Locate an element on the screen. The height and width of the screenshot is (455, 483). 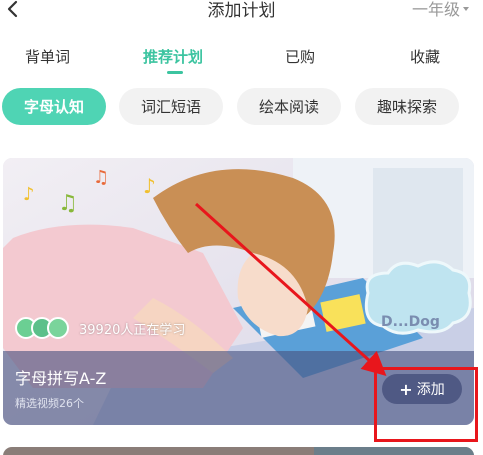
plan-subtitle: 精选视频26个 is located at coordinates (49, 403).